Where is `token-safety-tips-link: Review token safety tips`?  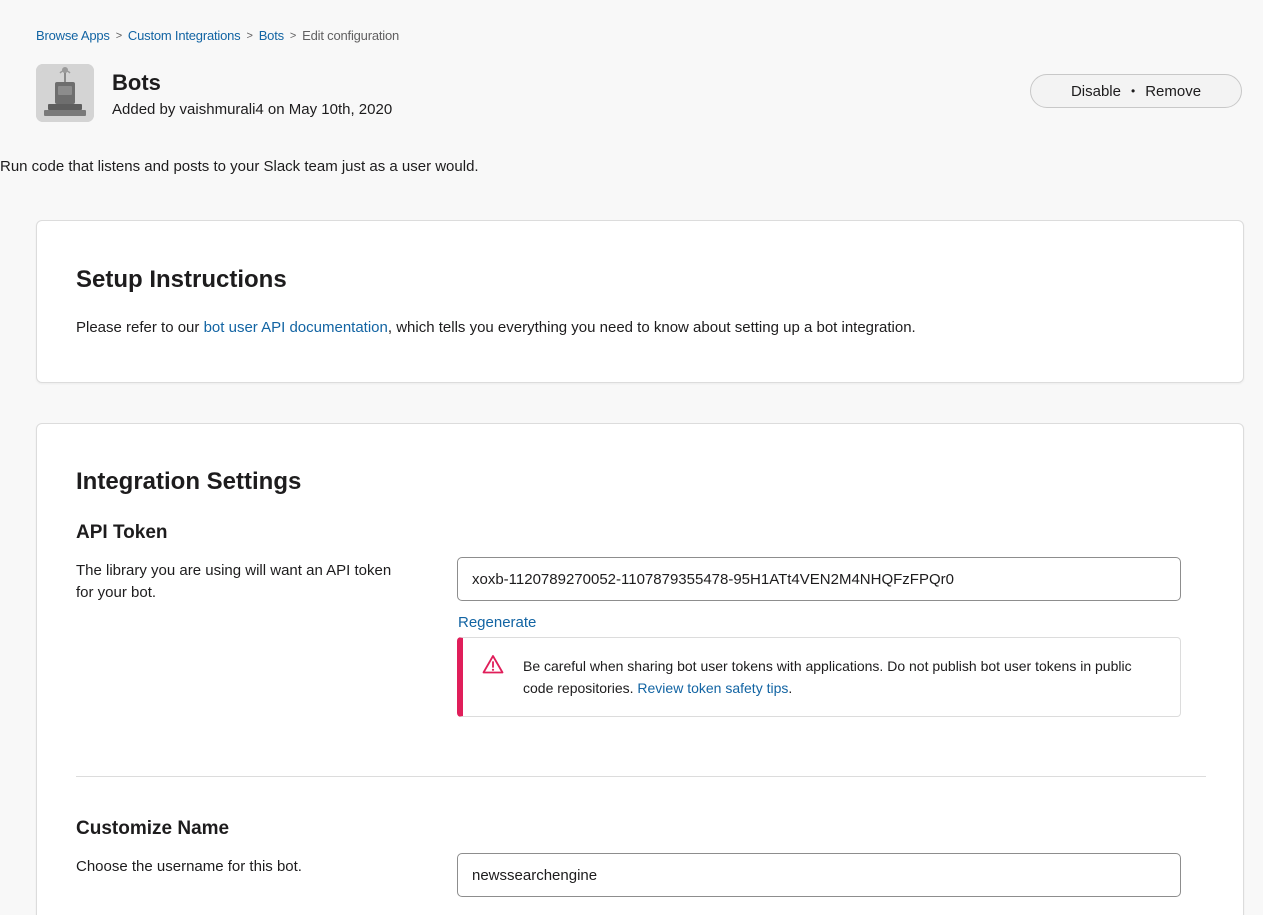
token-safety-tips-link: Review token safety tips is located at coordinates (712, 688).